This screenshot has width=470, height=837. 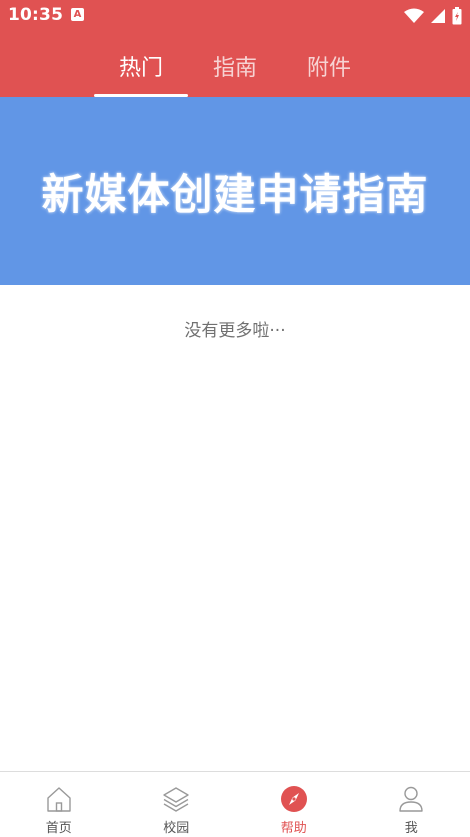 What do you see at coordinates (176, 799) in the screenshot?
I see `layers-icon` at bounding box center [176, 799].